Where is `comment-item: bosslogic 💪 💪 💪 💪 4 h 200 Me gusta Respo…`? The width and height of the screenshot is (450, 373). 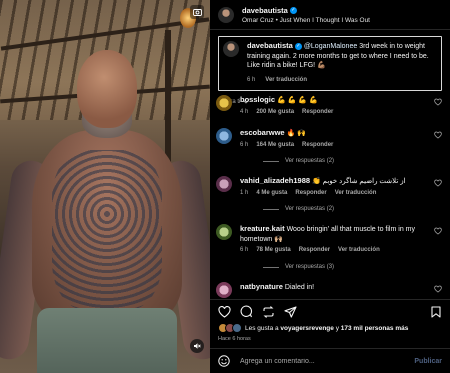
comment-item: bosslogic 💪 💪 💪 💪 4 h 200 Me gusta Respo… is located at coordinates (330, 105).